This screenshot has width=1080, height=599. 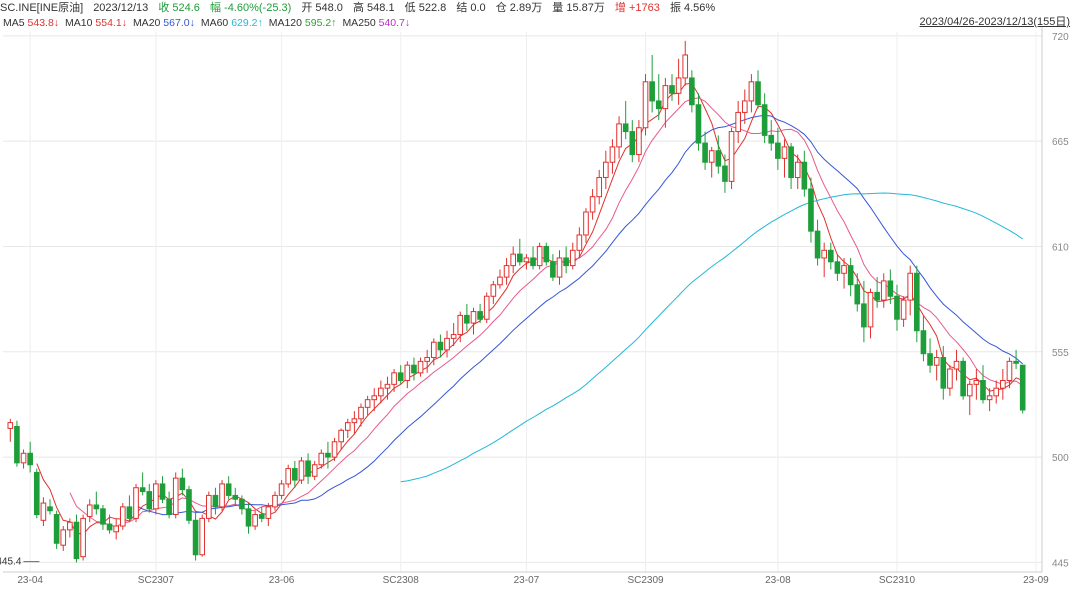 What do you see at coordinates (1036, 580) in the screenshot?
I see `x-tick-label: 23-09` at bounding box center [1036, 580].